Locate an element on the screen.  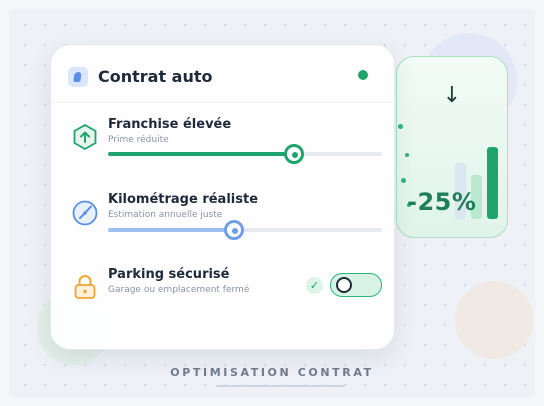
savings-bar is located at coordinates (492, 183).